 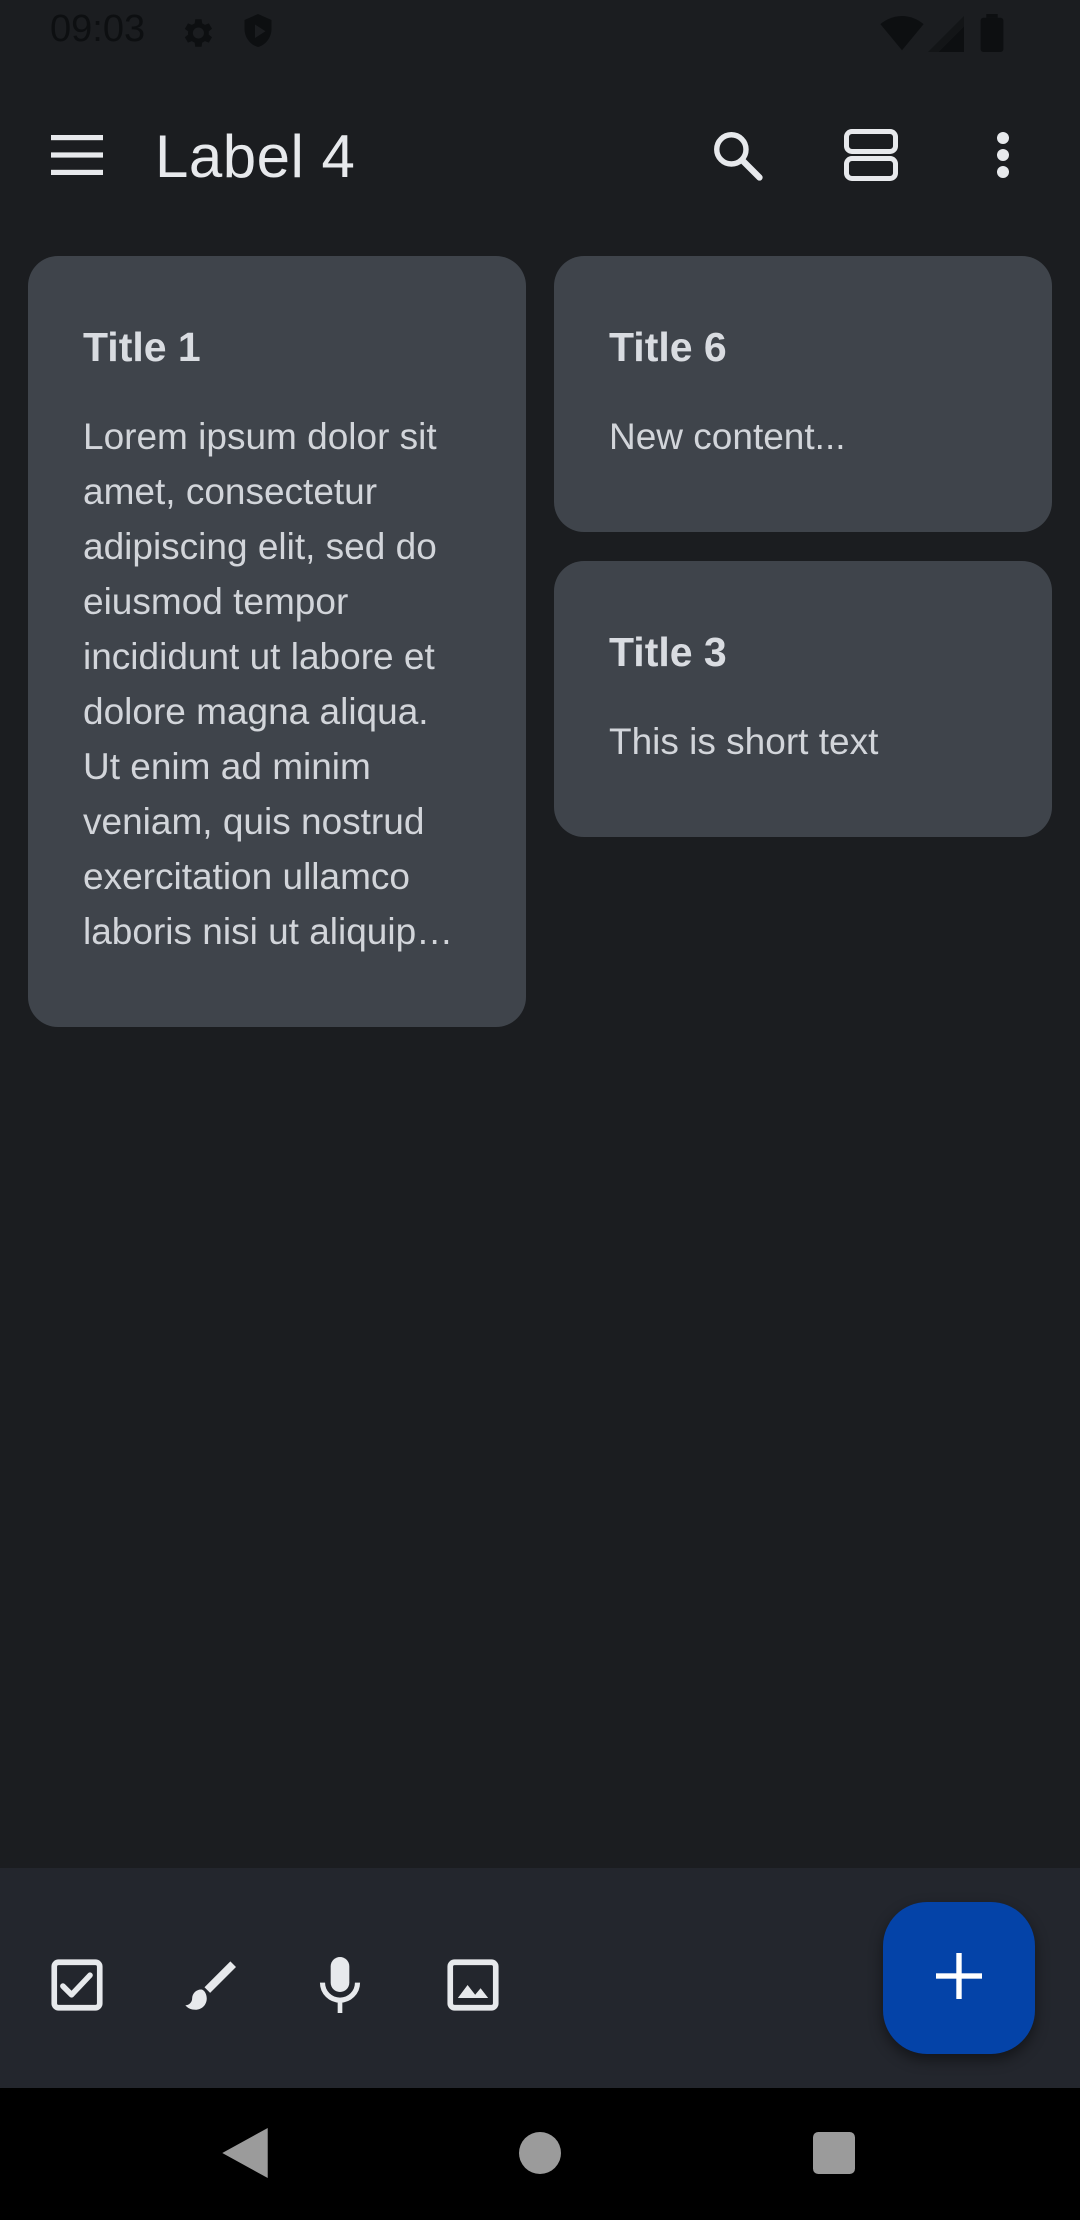 I want to click on home-icon, so click(x=540, y=2155).